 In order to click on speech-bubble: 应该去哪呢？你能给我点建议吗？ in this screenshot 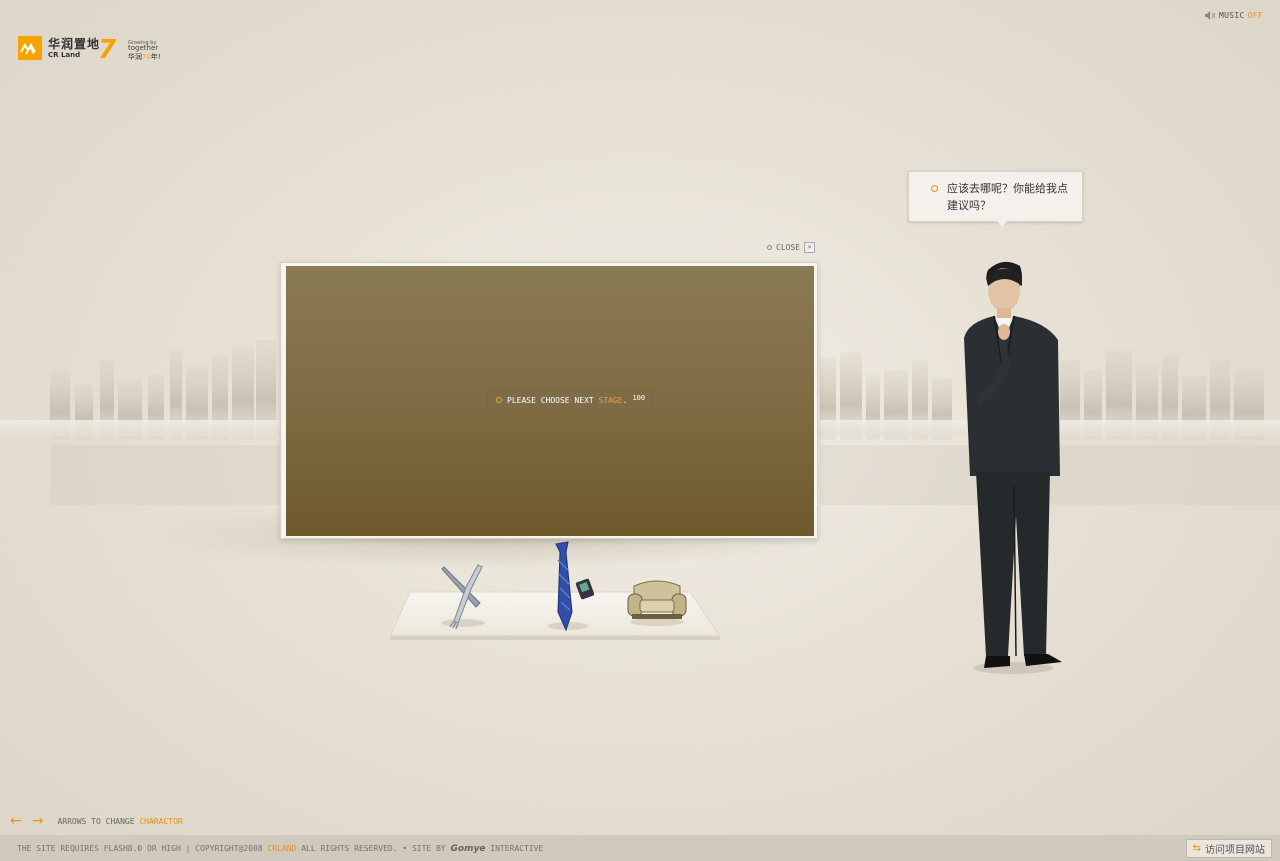, I will do `click(995, 199)`.